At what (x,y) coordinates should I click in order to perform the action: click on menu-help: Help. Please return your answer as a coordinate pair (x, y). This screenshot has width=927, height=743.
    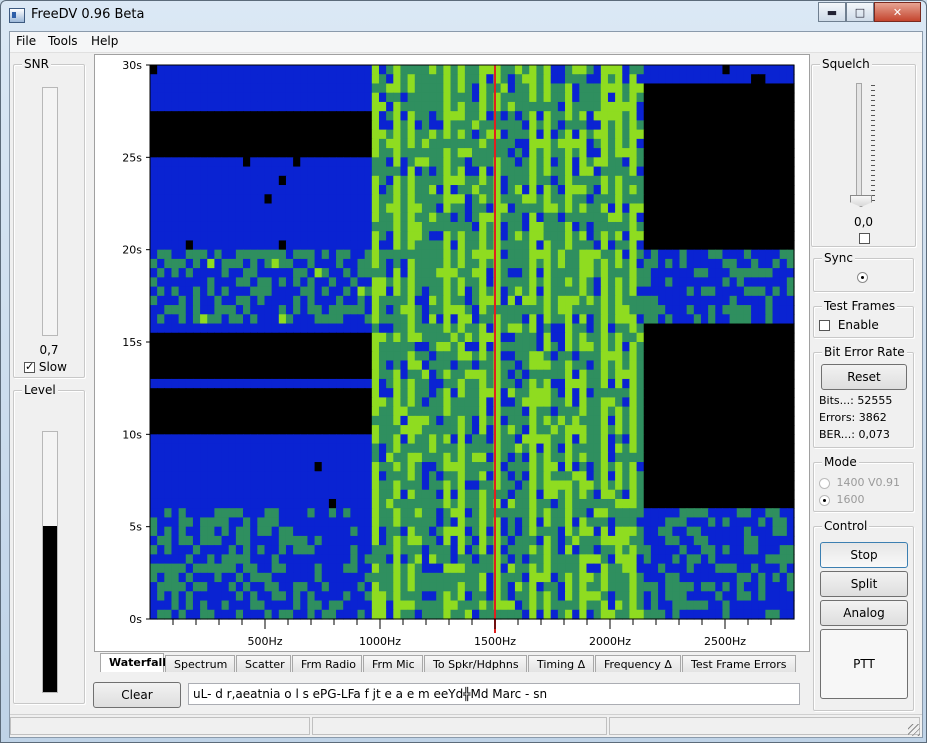
    Looking at the image, I should click on (104, 41).